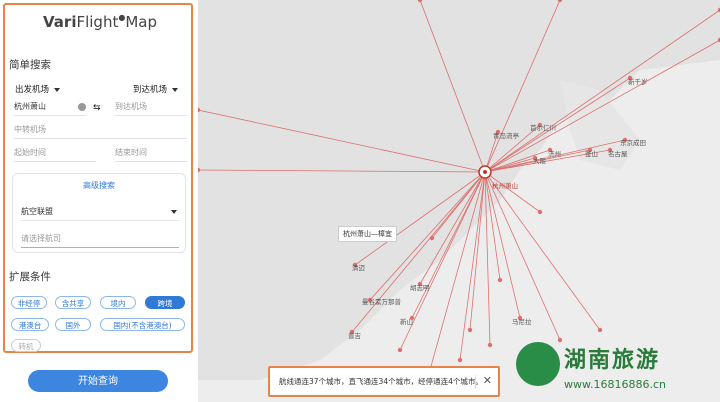 The width and height of the screenshot is (720, 402). What do you see at coordinates (73, 302) in the screenshot?
I see `tag-codeshare: 含共享` at bounding box center [73, 302].